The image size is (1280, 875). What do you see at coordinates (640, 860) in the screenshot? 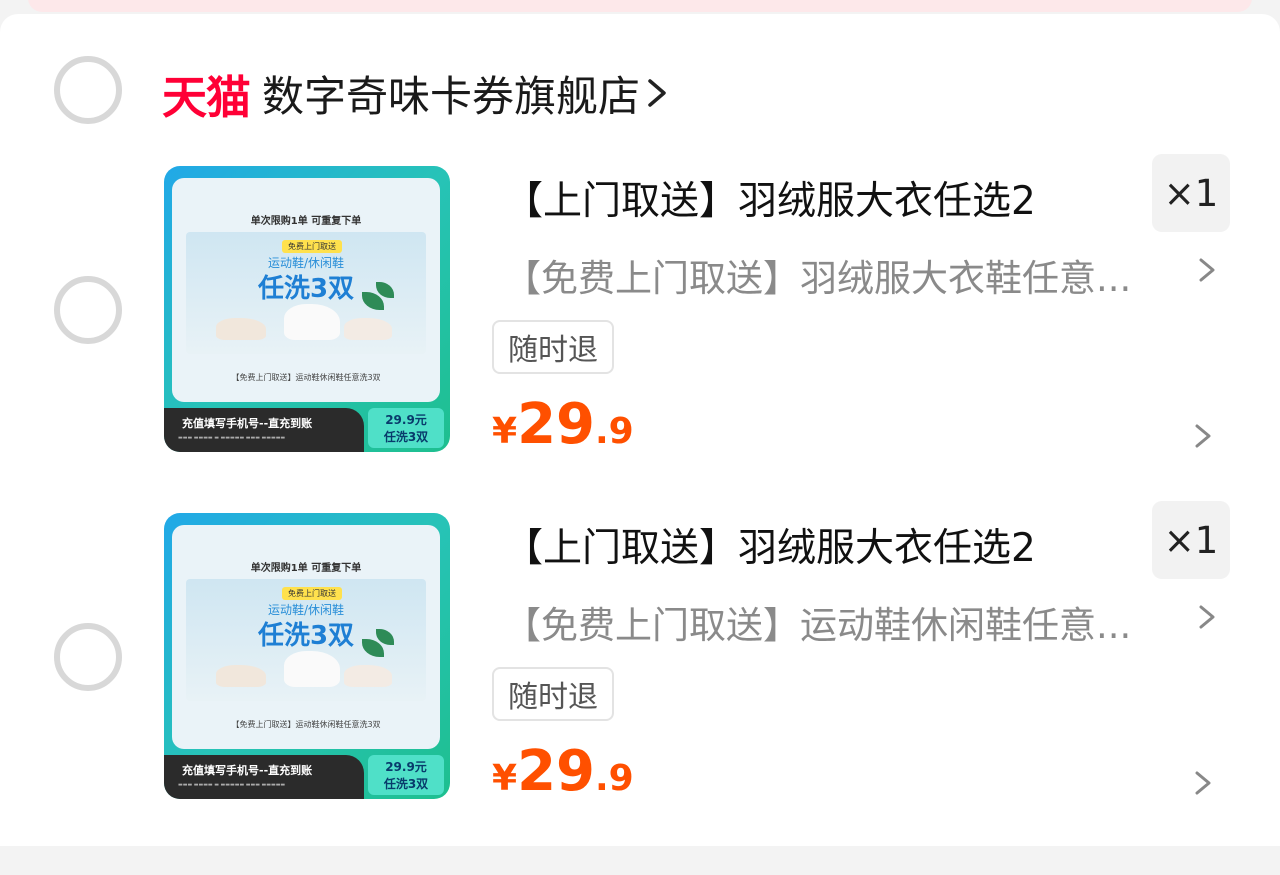
I see `bottom-background` at bounding box center [640, 860].